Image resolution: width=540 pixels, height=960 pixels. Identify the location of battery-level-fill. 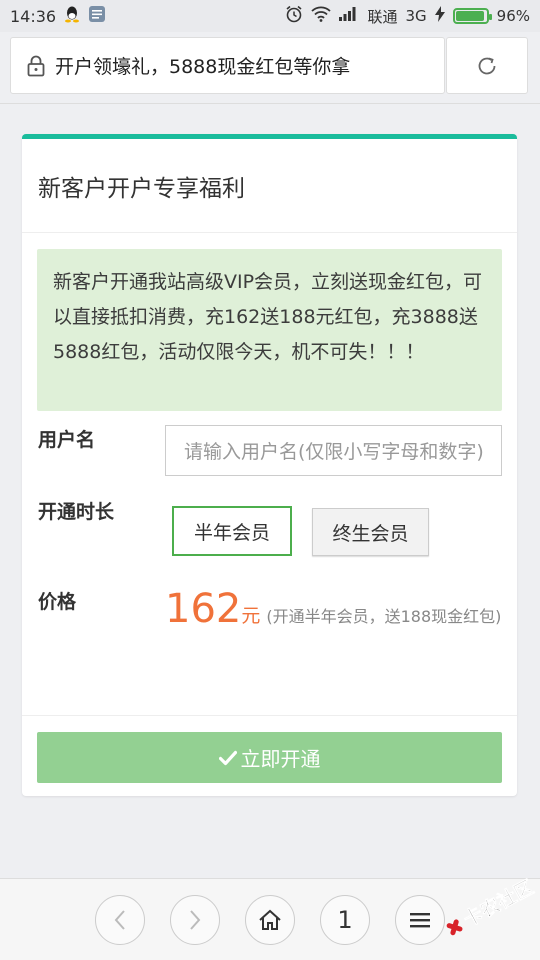
(470, 16).